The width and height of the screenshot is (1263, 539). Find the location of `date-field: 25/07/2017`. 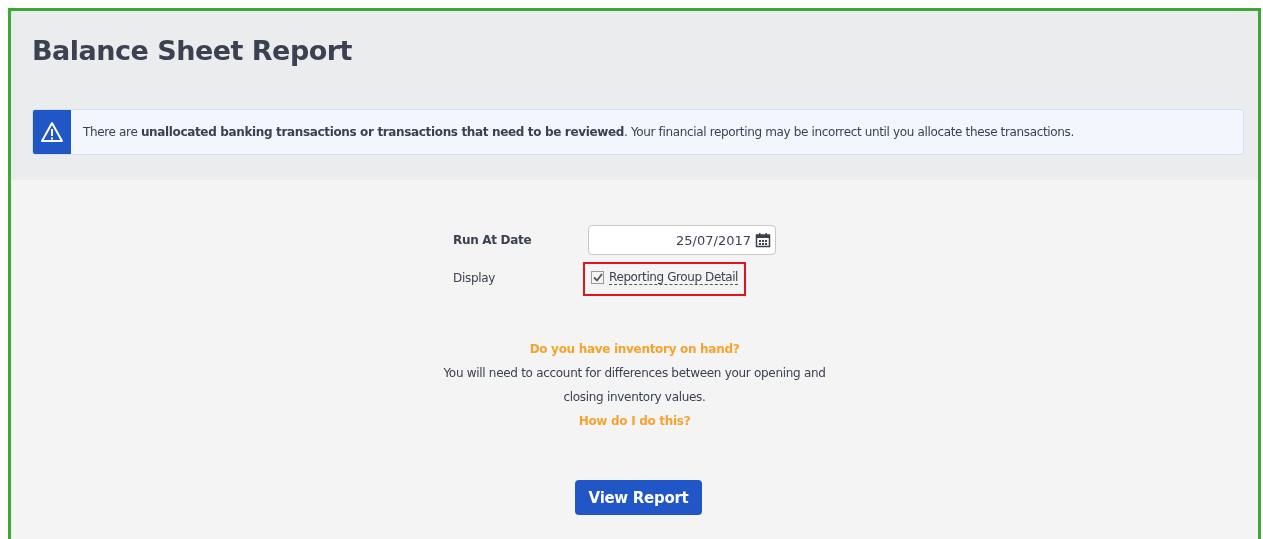

date-field: 25/07/2017 is located at coordinates (682, 240).